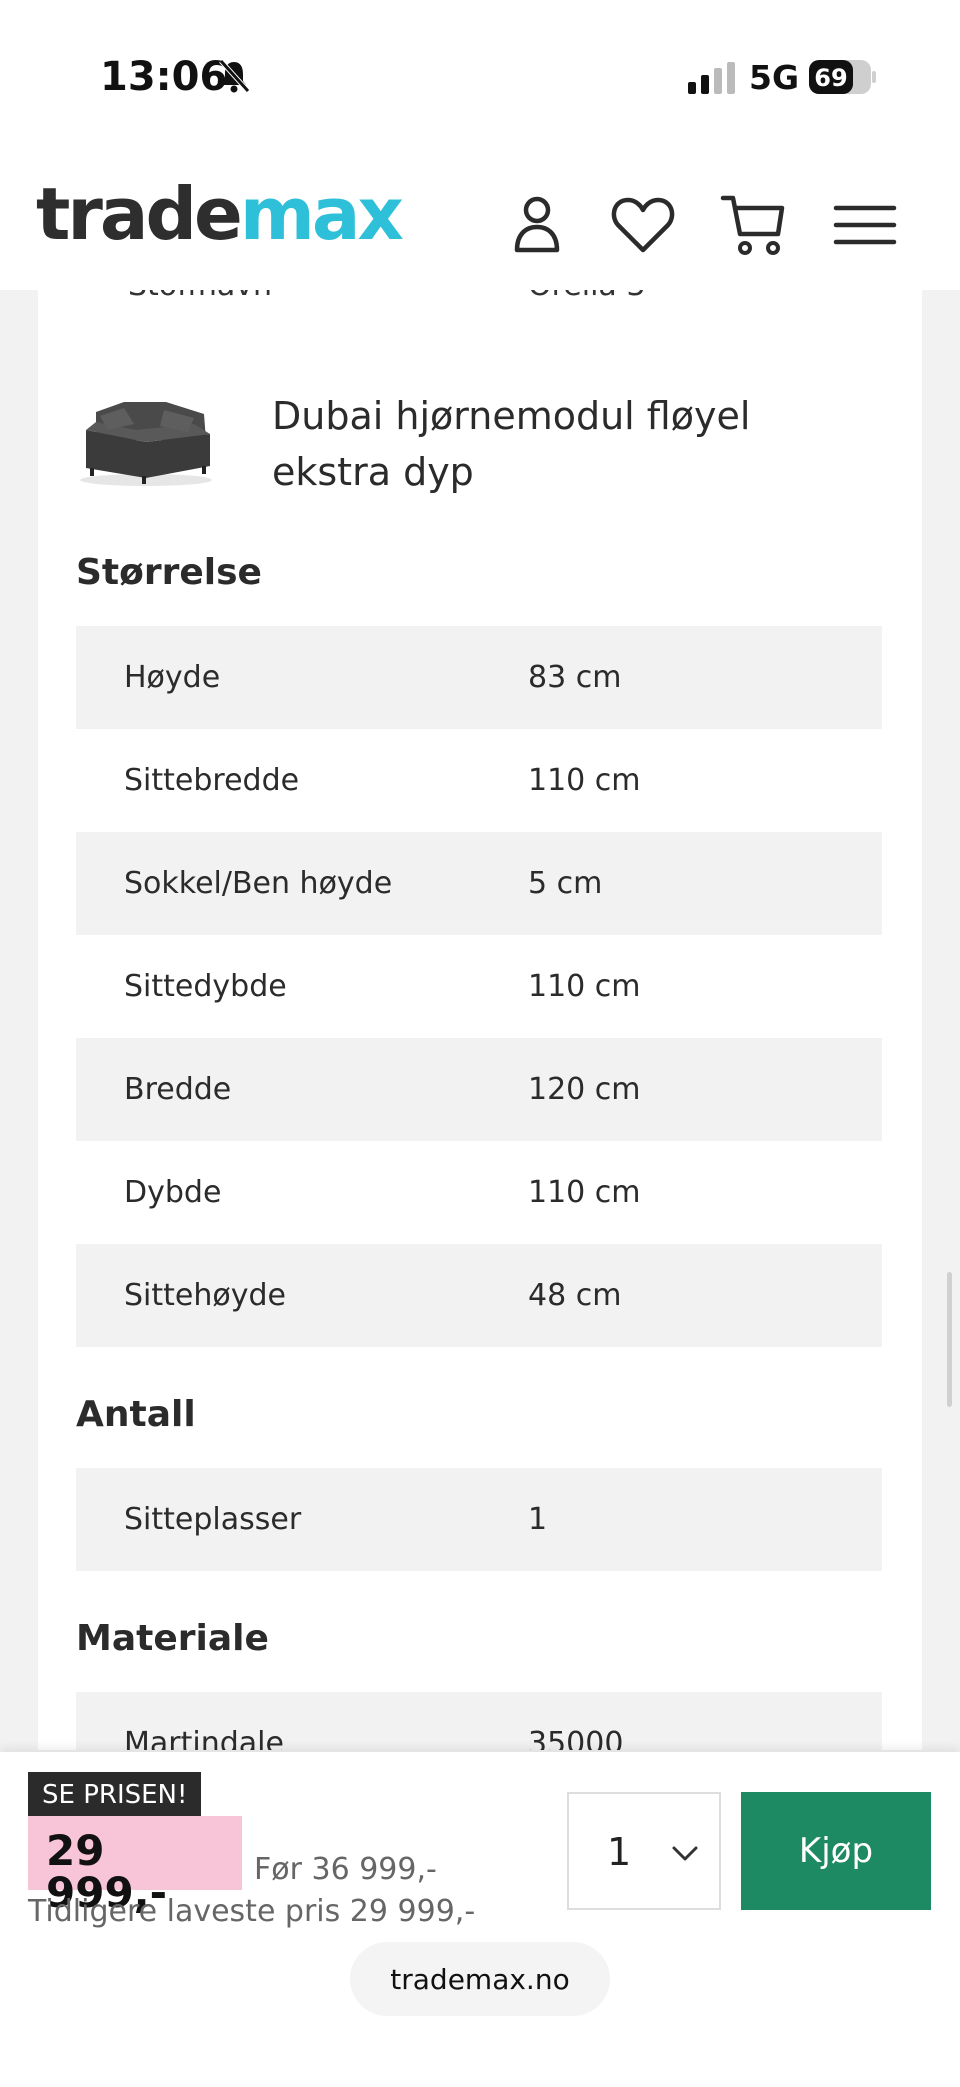 The image size is (960, 2087). I want to click on spec-label: Sokkel/Ben høyde, so click(258, 883).